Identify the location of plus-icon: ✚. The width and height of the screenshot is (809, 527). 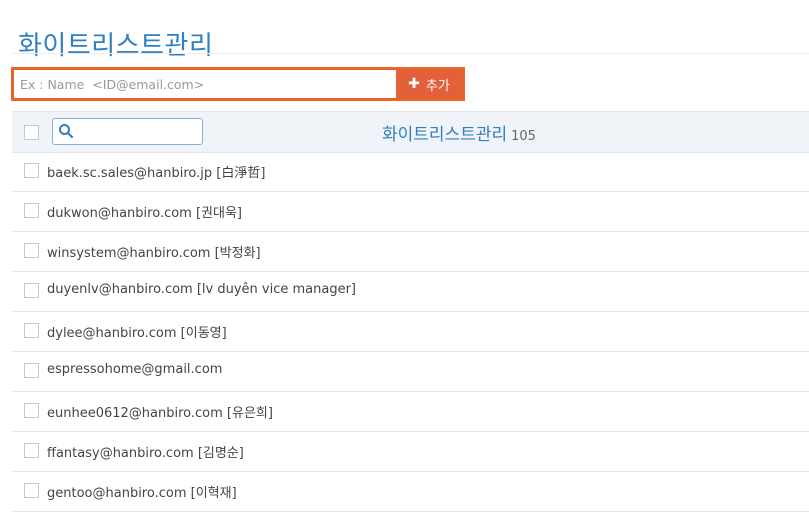
(414, 84).